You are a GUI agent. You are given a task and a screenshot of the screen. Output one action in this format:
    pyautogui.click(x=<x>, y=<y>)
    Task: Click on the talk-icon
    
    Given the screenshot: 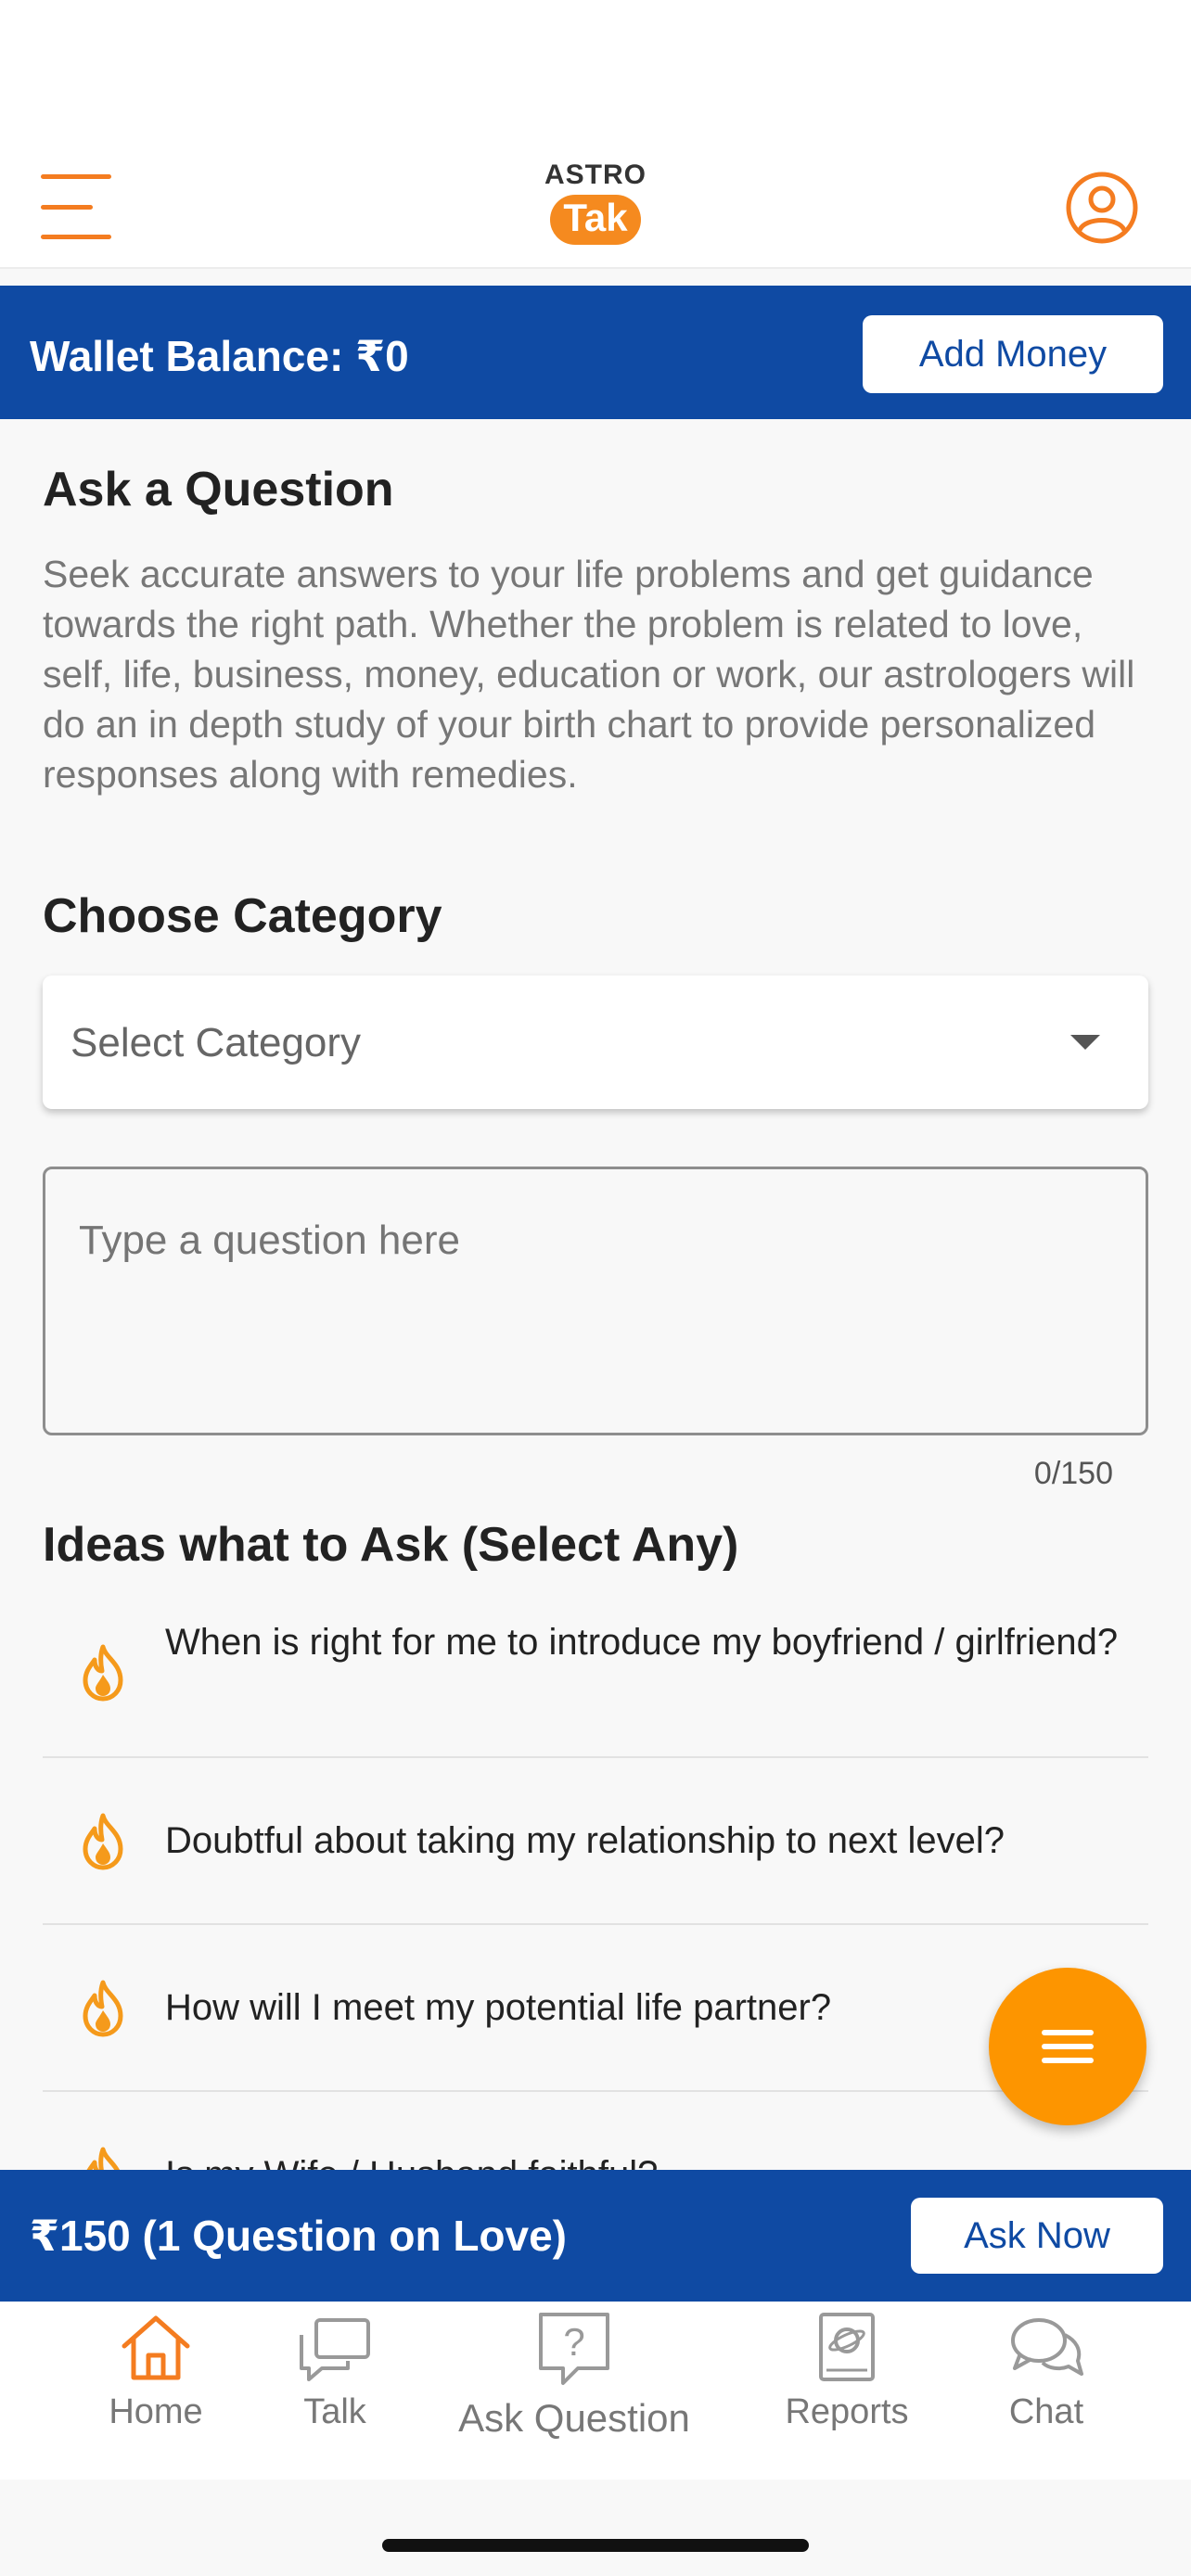 What is the action you would take?
    pyautogui.click(x=335, y=2350)
    